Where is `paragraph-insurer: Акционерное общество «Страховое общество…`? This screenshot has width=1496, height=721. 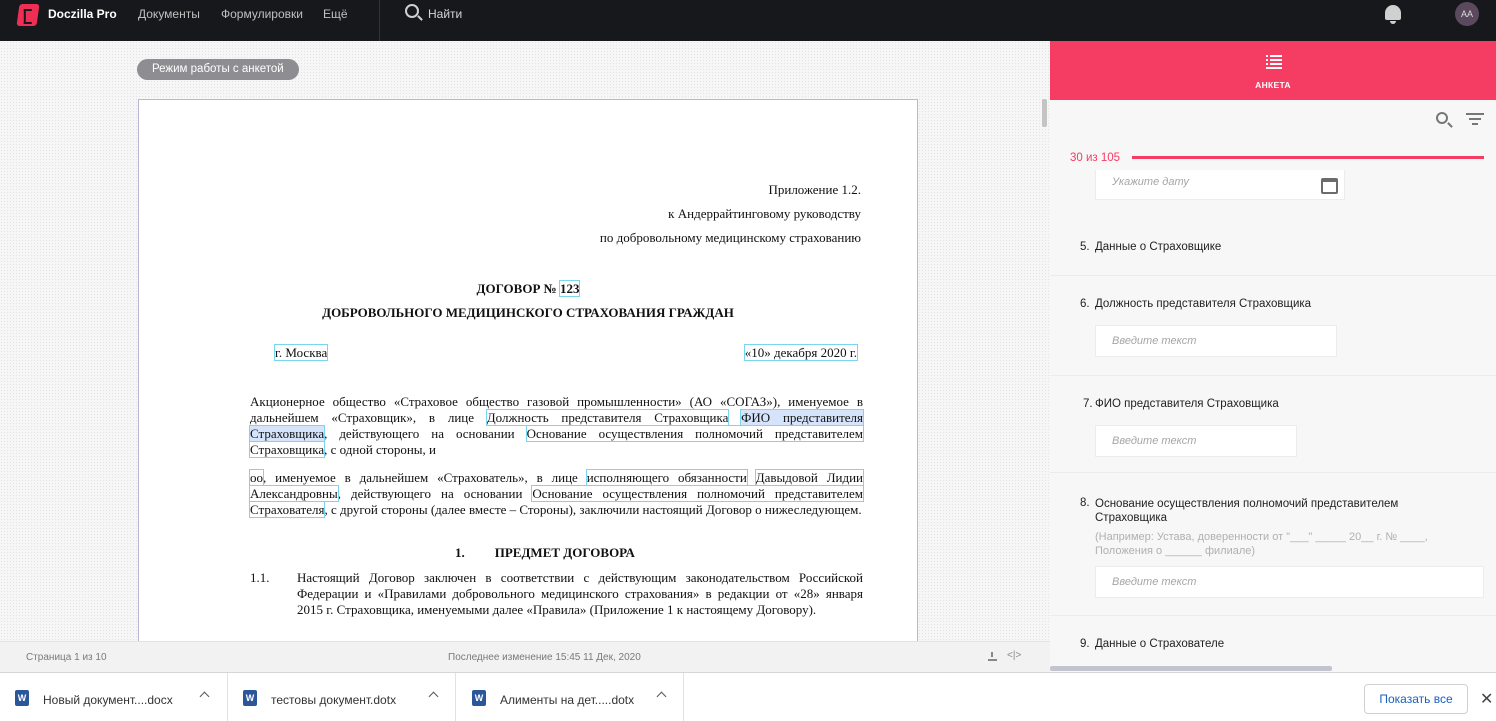 paragraph-insurer: Акционерное общество «Страховое общество… is located at coordinates (556, 426).